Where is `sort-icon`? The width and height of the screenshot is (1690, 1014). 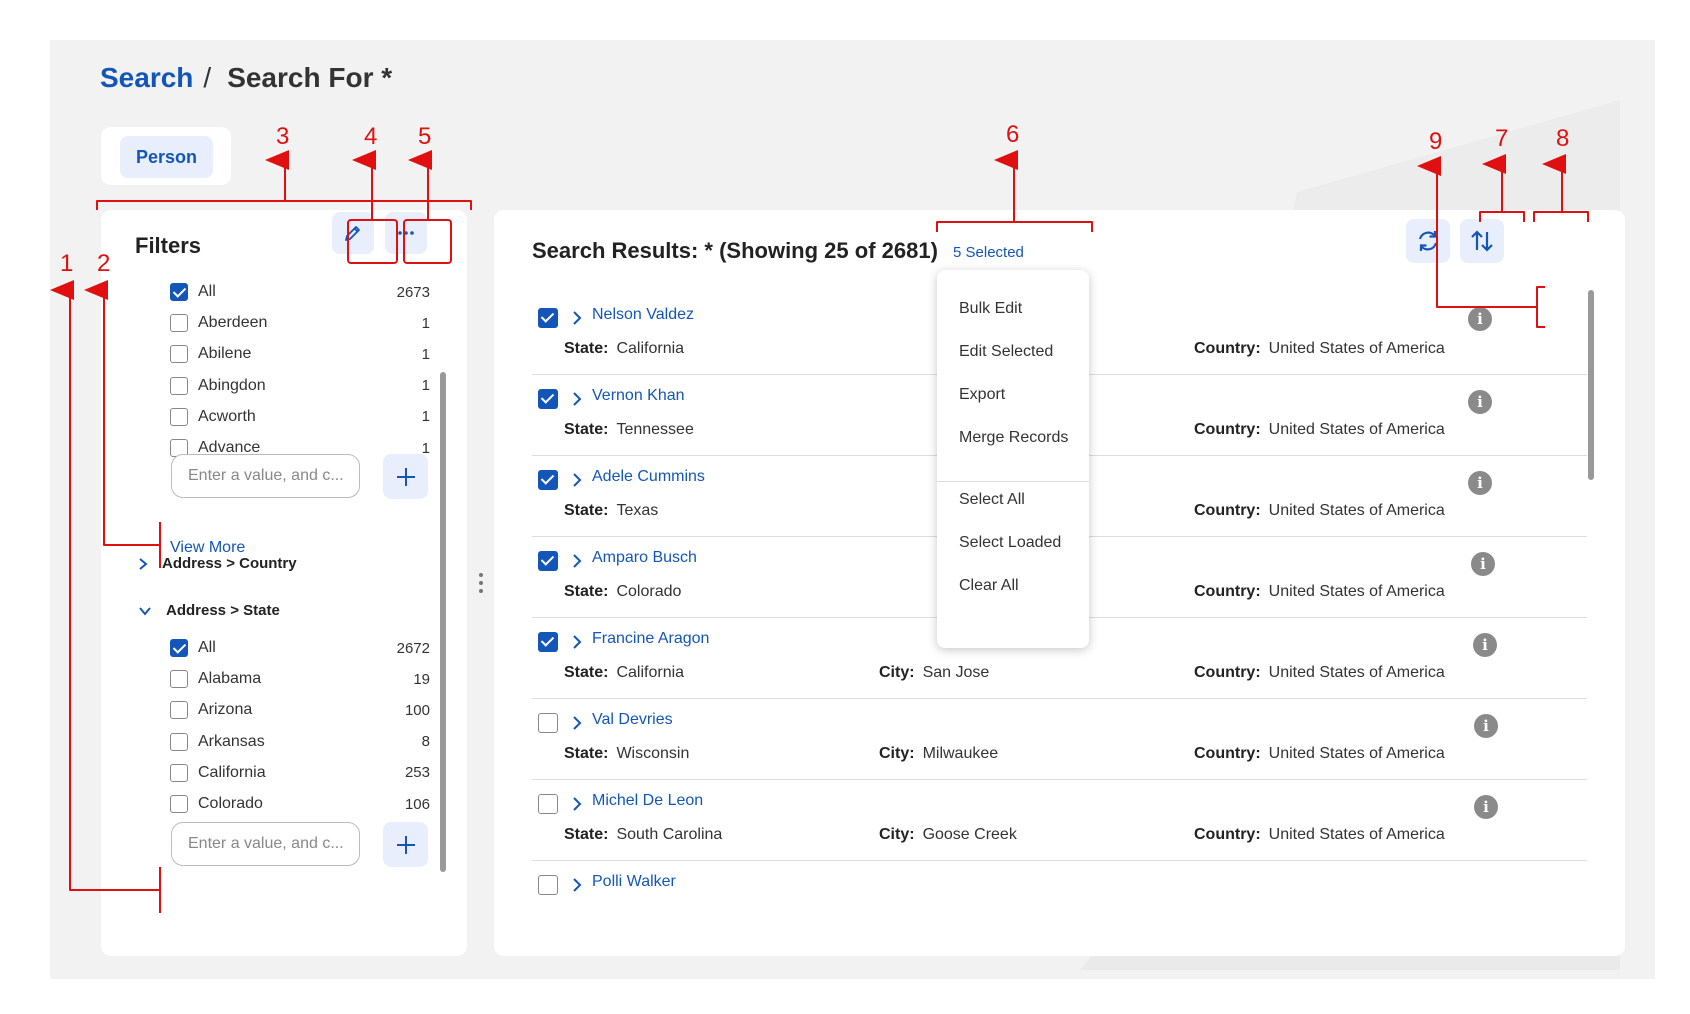 sort-icon is located at coordinates (1482, 241).